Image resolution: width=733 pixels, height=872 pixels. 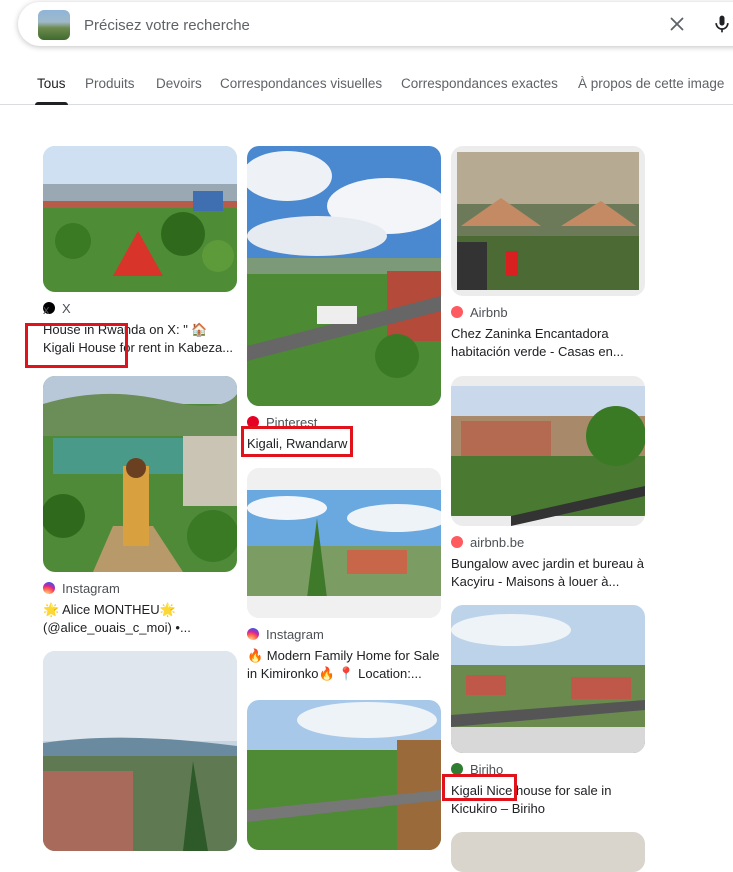 What do you see at coordinates (548, 312) in the screenshot?
I see `result-source: Airbnb` at bounding box center [548, 312].